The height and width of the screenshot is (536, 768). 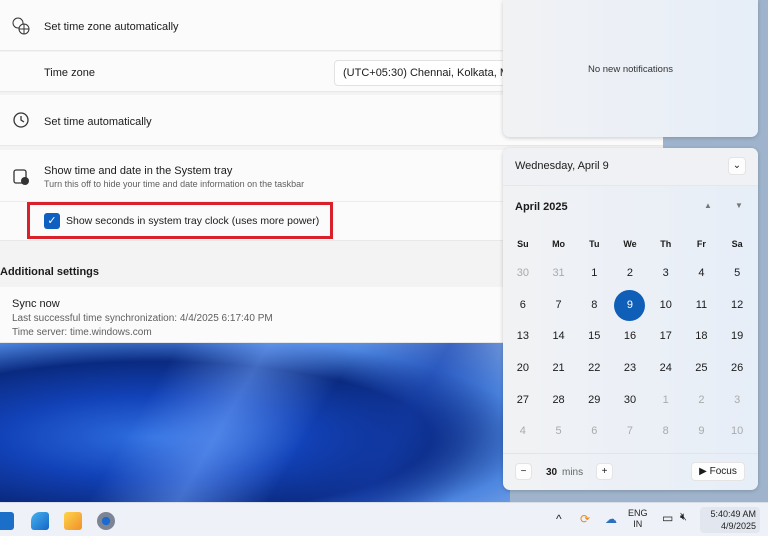 I want to click on highlight-box, so click(x=180, y=220).